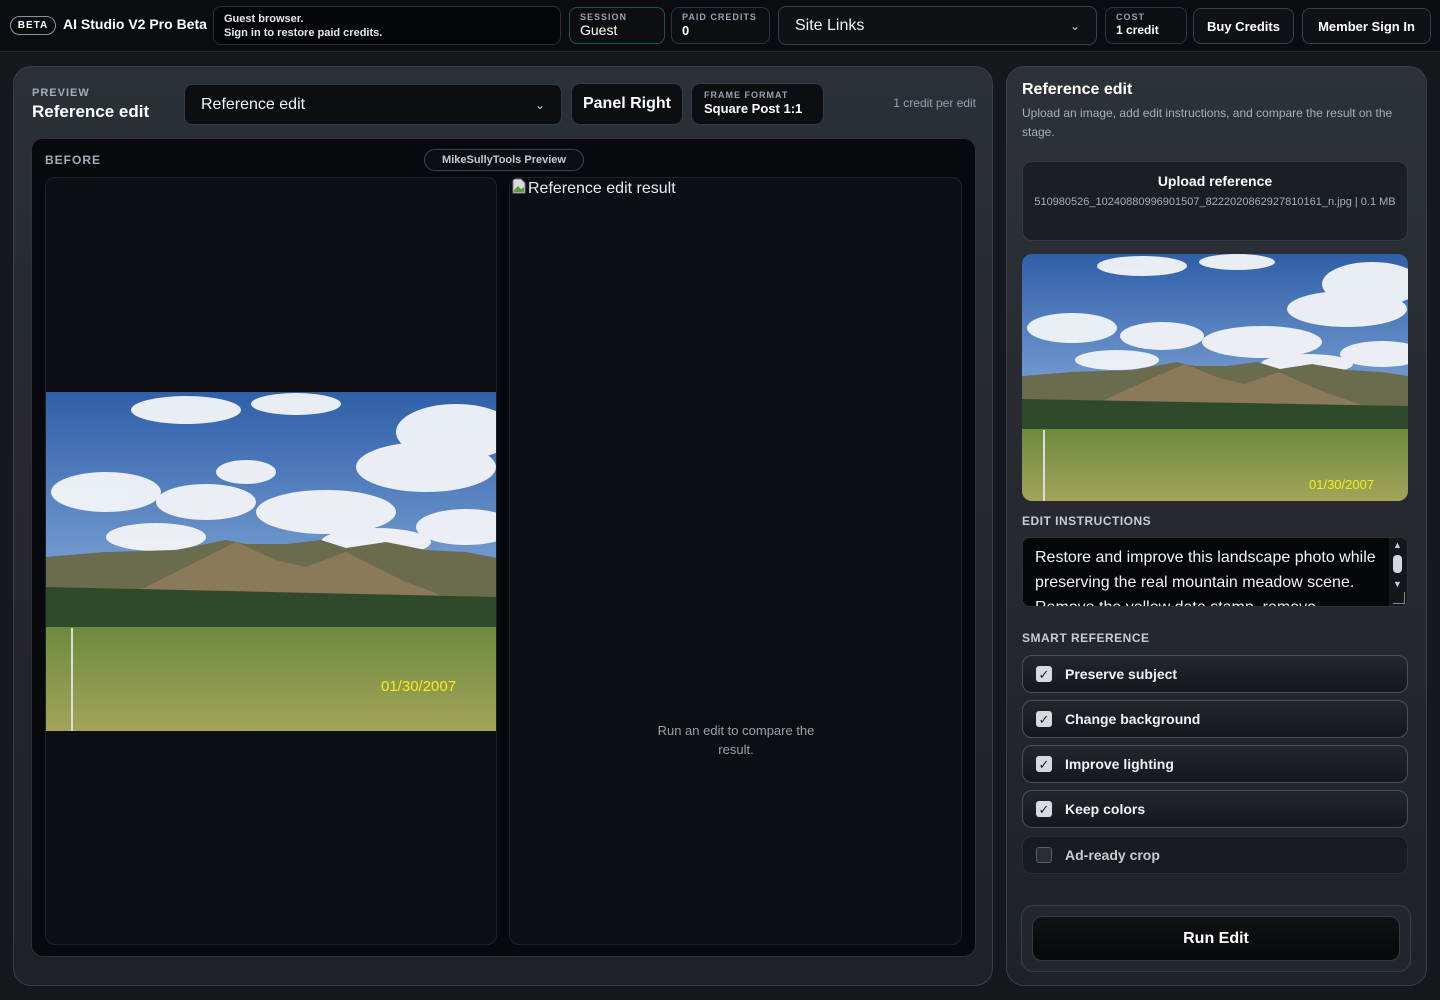  What do you see at coordinates (504, 160) in the screenshot?
I see `preview-watermark-badge: MikeSullyTools Preview` at bounding box center [504, 160].